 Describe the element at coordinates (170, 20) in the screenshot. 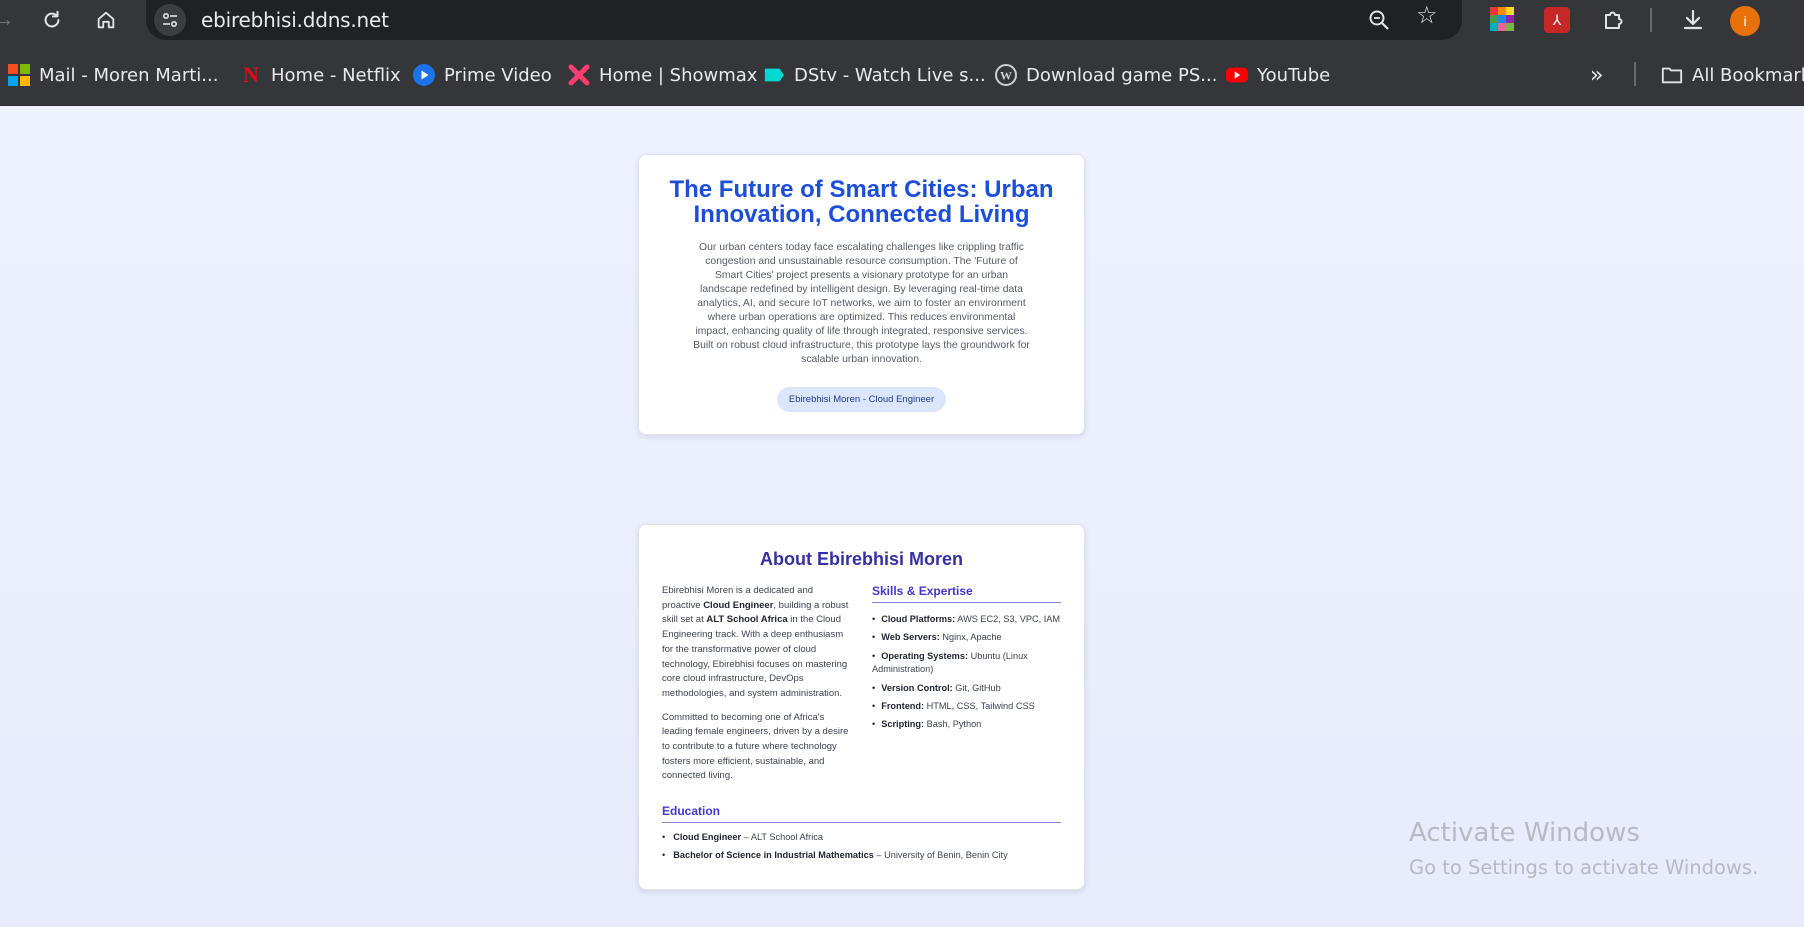

I see `site-settings-icon` at that location.